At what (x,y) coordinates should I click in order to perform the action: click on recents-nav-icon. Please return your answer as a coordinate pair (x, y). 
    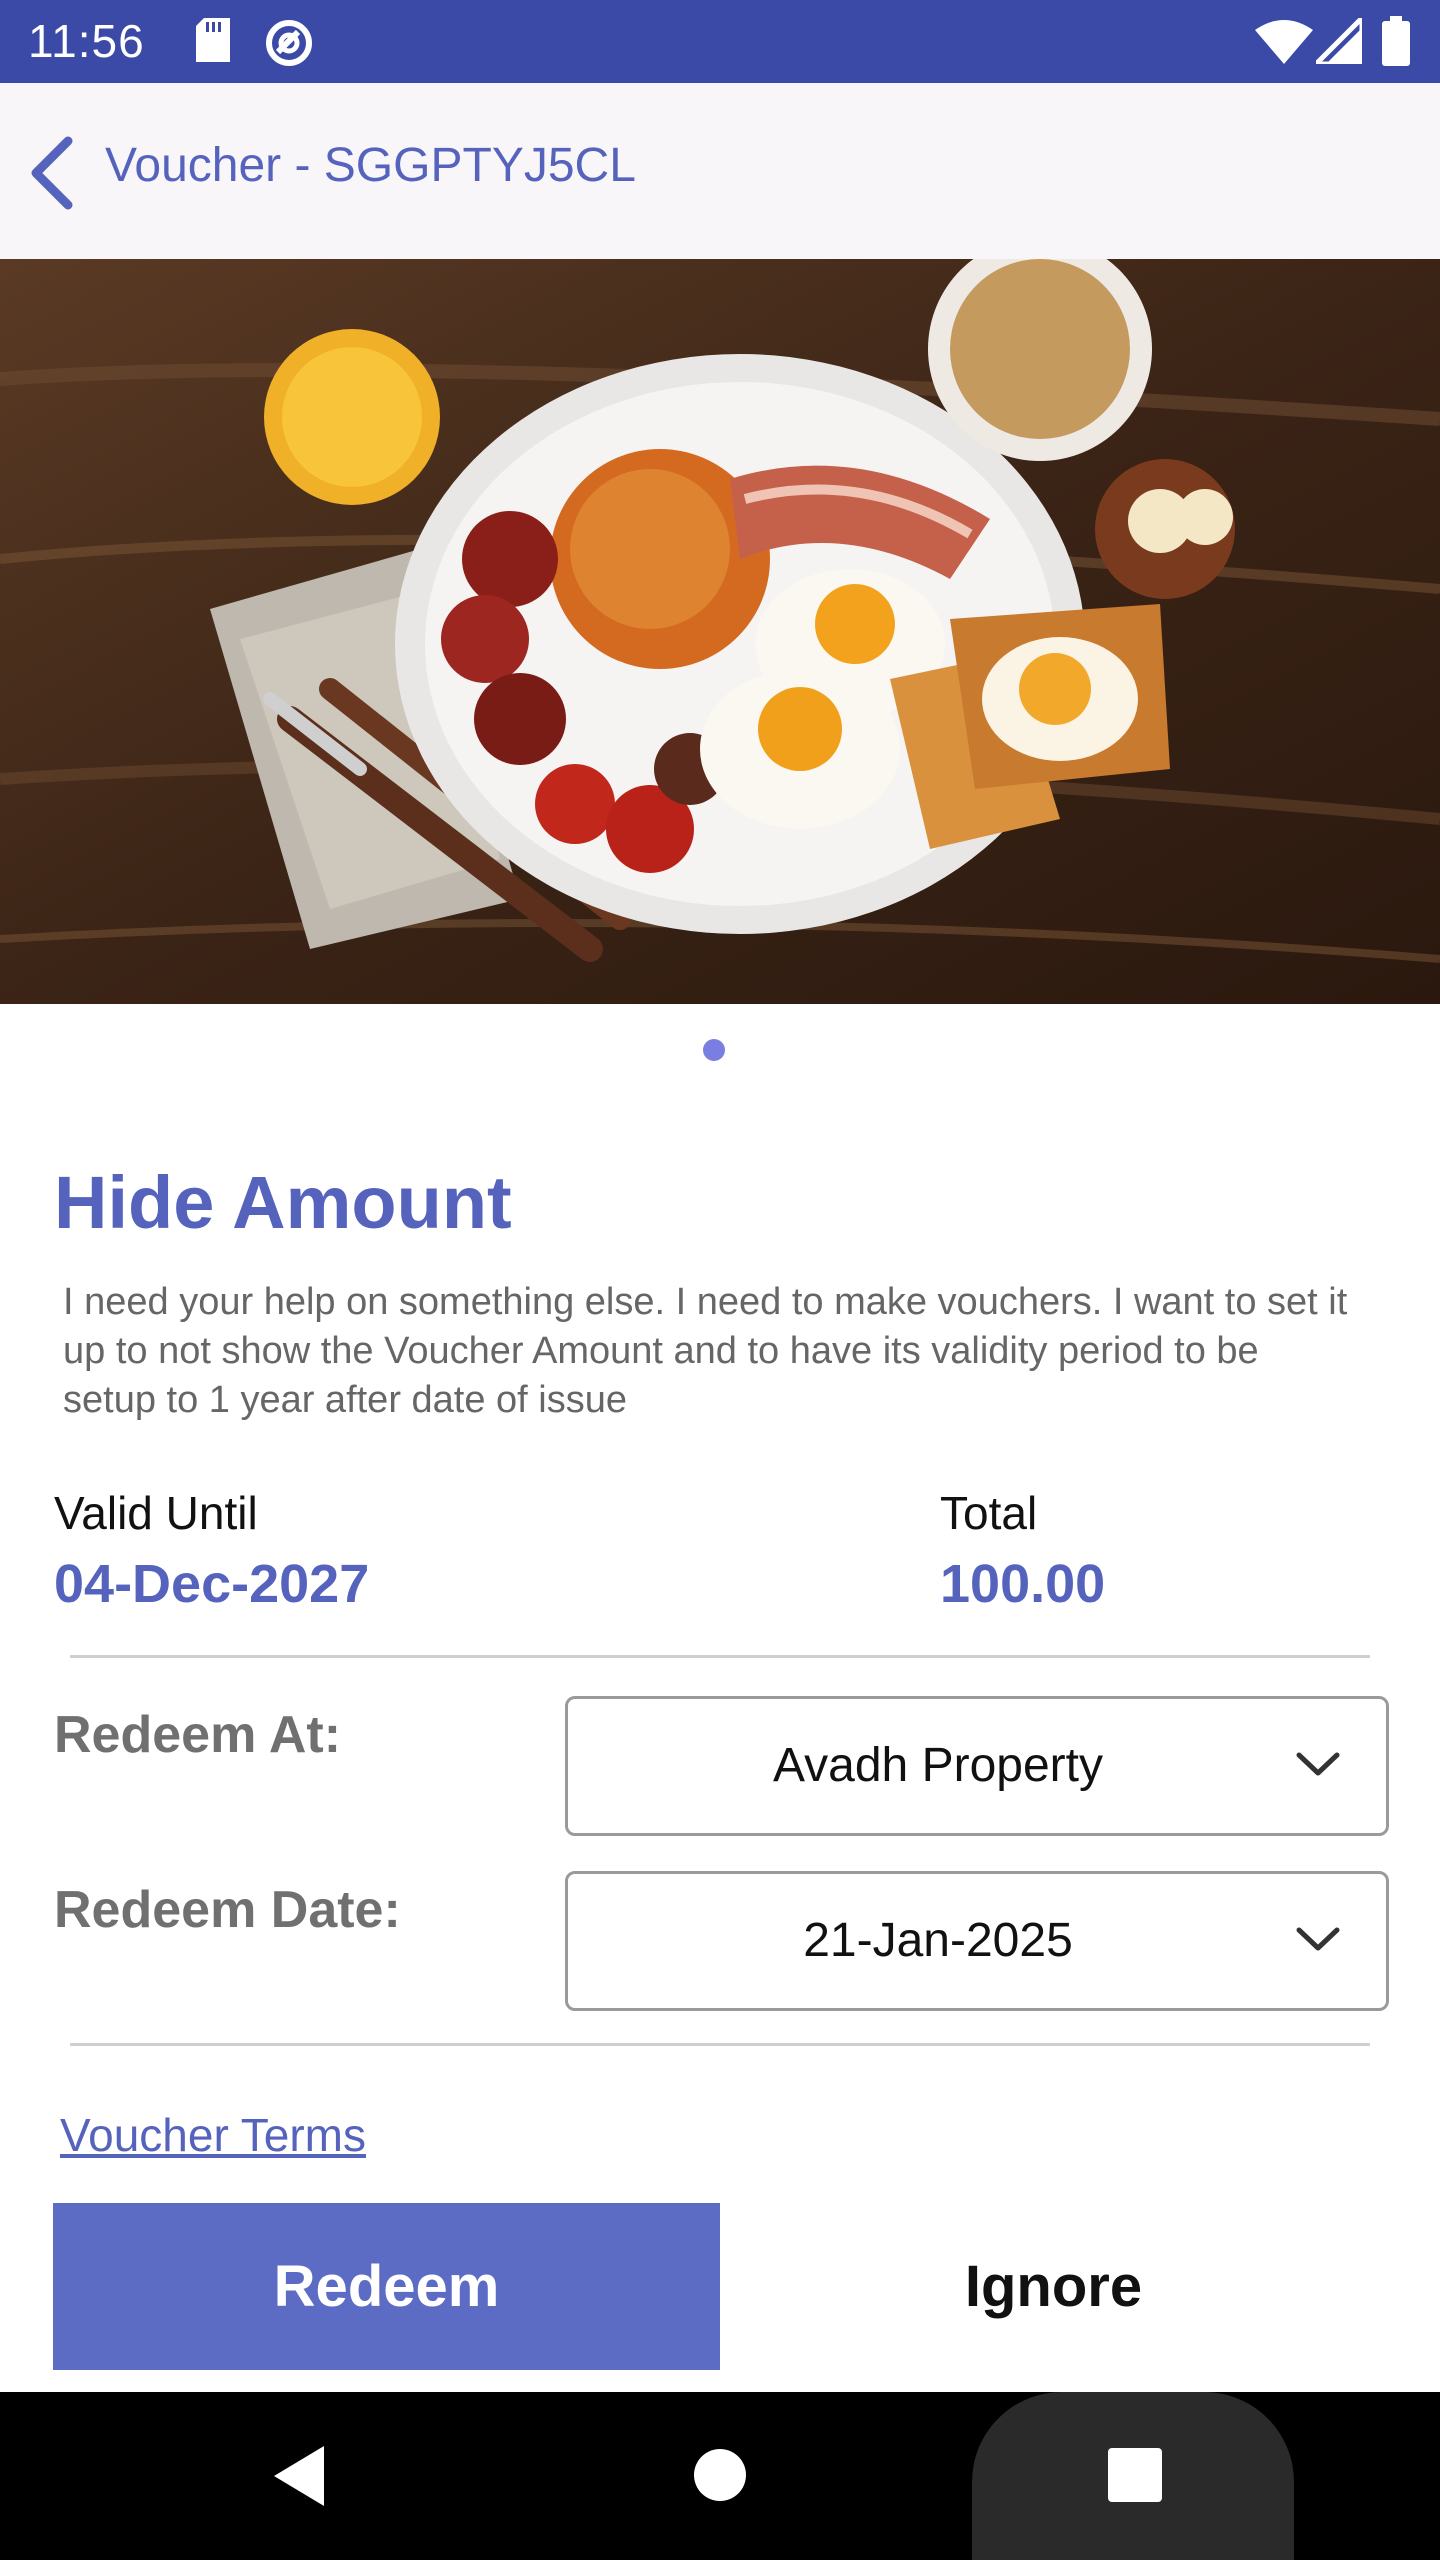
    Looking at the image, I should click on (1135, 2475).